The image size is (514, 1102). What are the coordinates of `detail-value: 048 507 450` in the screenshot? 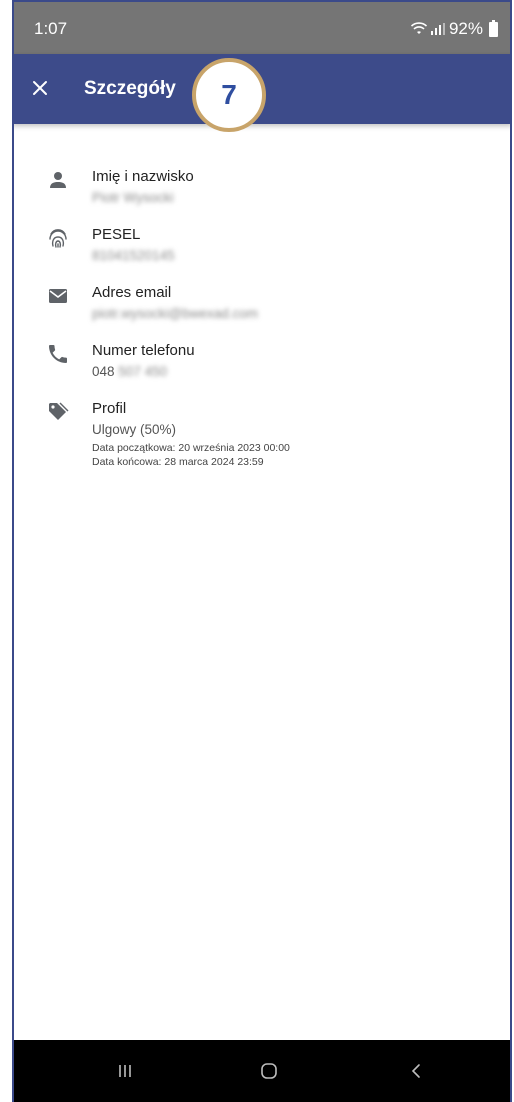 It's located at (129, 371).